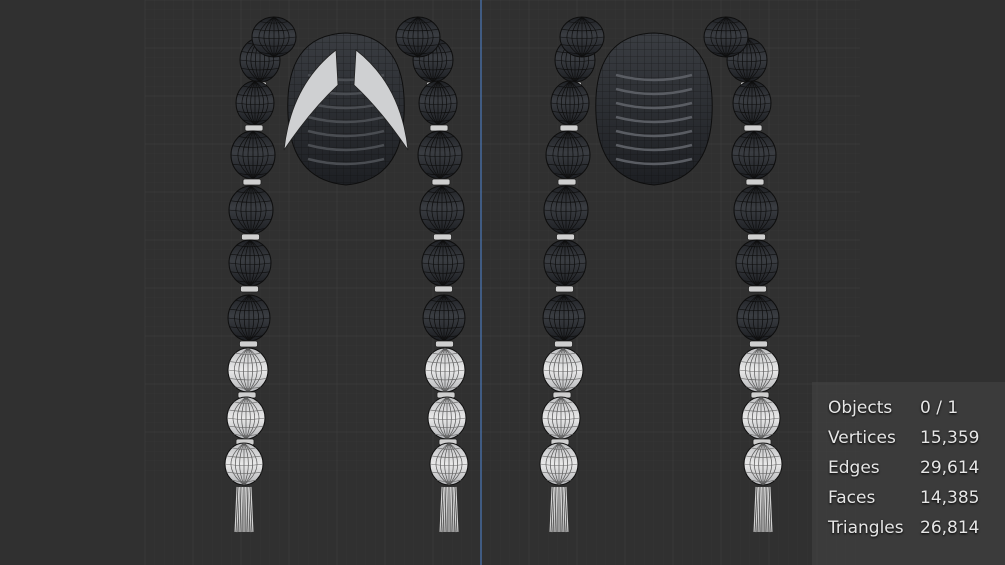 This screenshot has height=565, width=1005. What do you see at coordinates (913, 469) in the screenshot?
I see `stat-row-edges: Edges 29,614` at bounding box center [913, 469].